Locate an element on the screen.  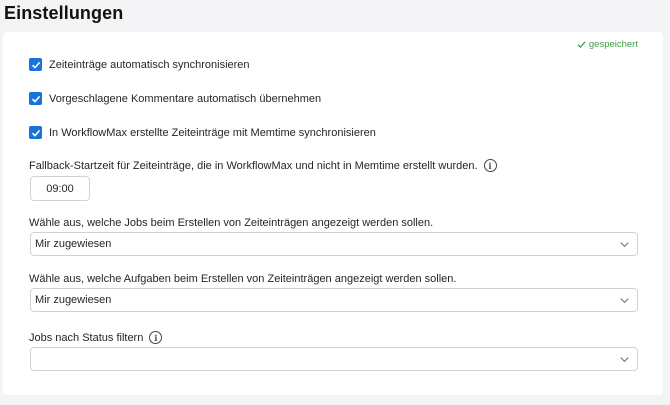
checkbox-auto-sync is located at coordinates (35, 64).